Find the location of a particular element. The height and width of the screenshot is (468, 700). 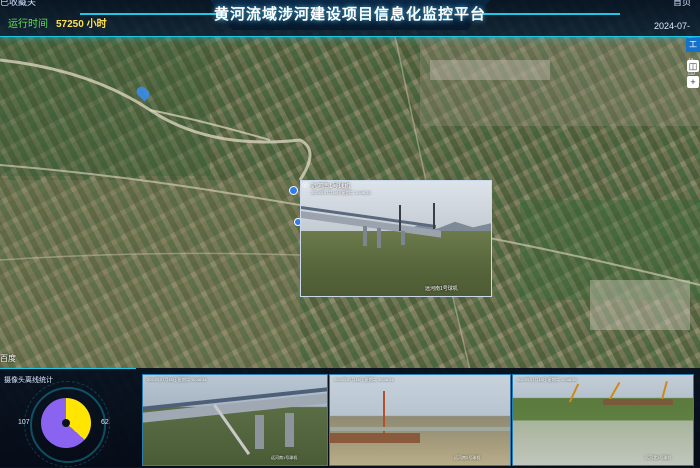

donut-left-value: 107 is located at coordinates (24, 422).